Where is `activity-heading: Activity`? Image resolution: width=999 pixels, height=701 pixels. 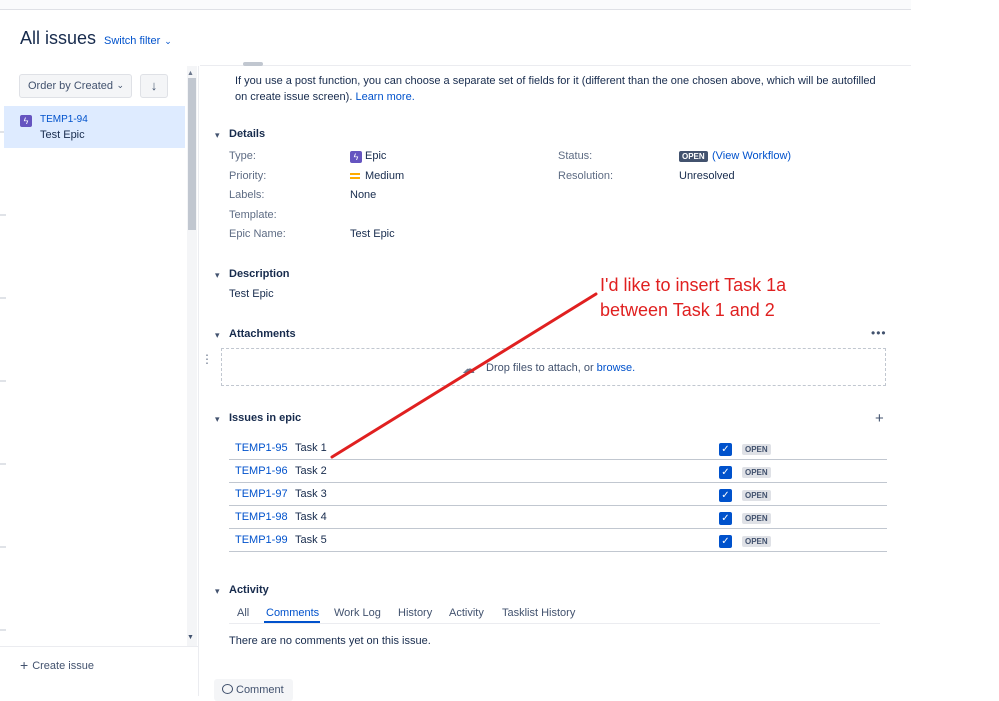 activity-heading: Activity is located at coordinates (249, 590).